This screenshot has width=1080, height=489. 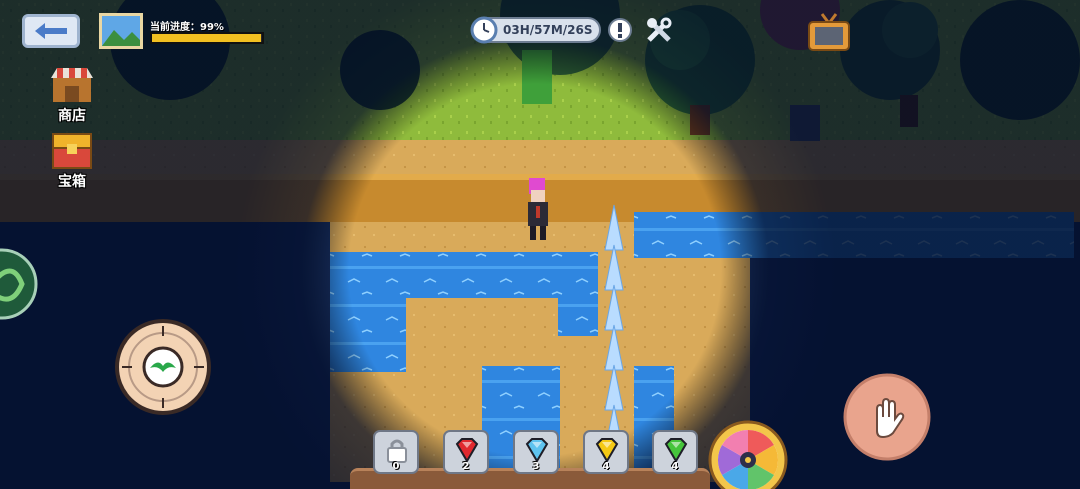 I want to click on inventory-slot-blue-gem: 3, so click(x=536, y=452).